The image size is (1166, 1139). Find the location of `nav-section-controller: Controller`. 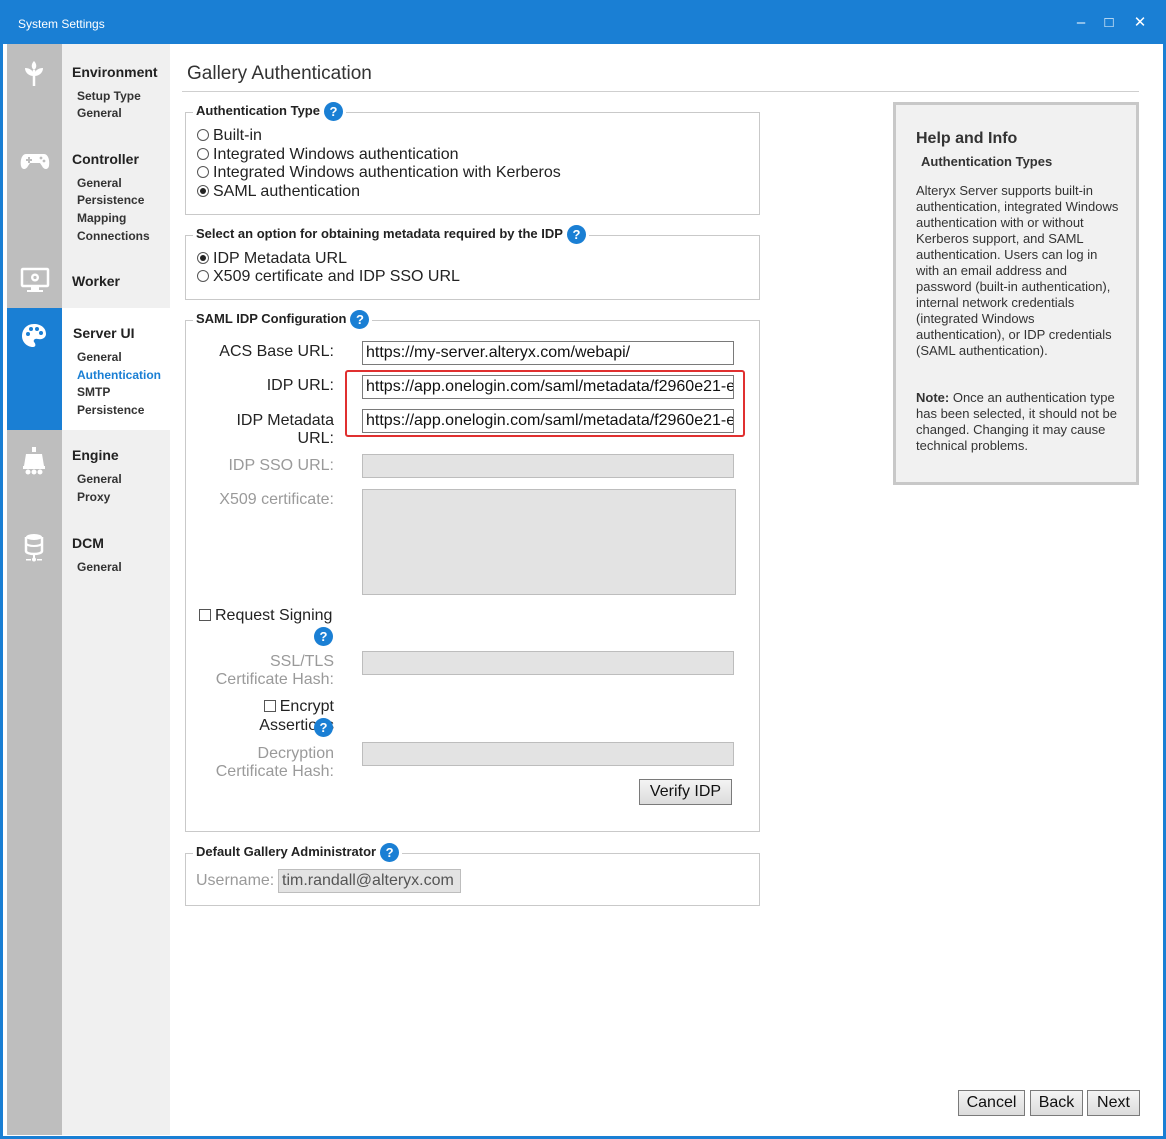

nav-section-controller: Controller is located at coordinates (105, 159).